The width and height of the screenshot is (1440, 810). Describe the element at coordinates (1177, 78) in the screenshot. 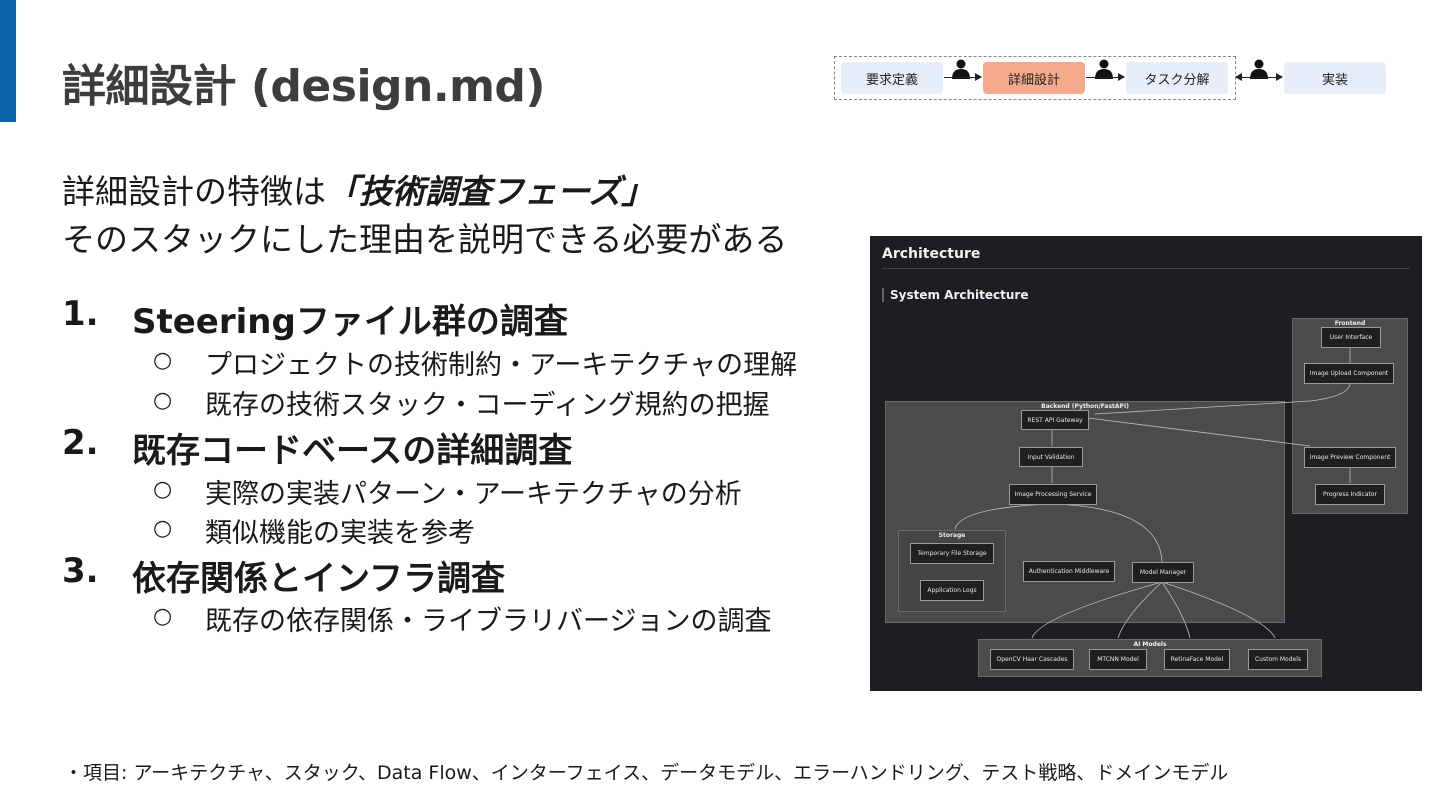

I see `flow-step-tasks: タスク分解` at that location.